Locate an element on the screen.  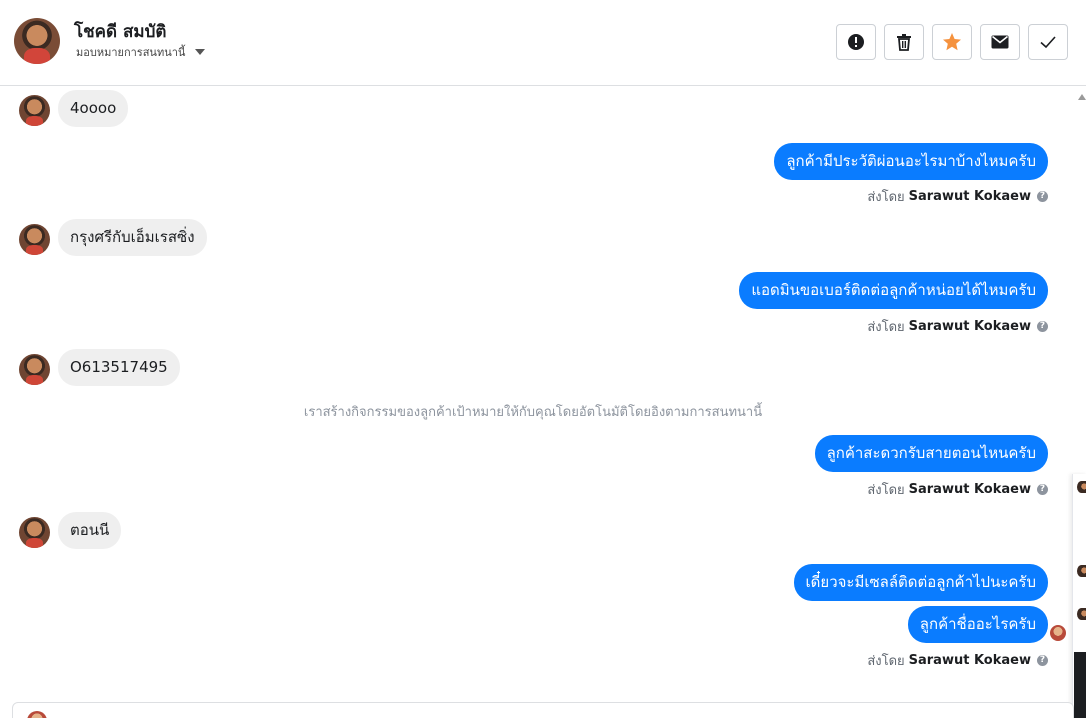
alert-icon is located at coordinates (856, 42).